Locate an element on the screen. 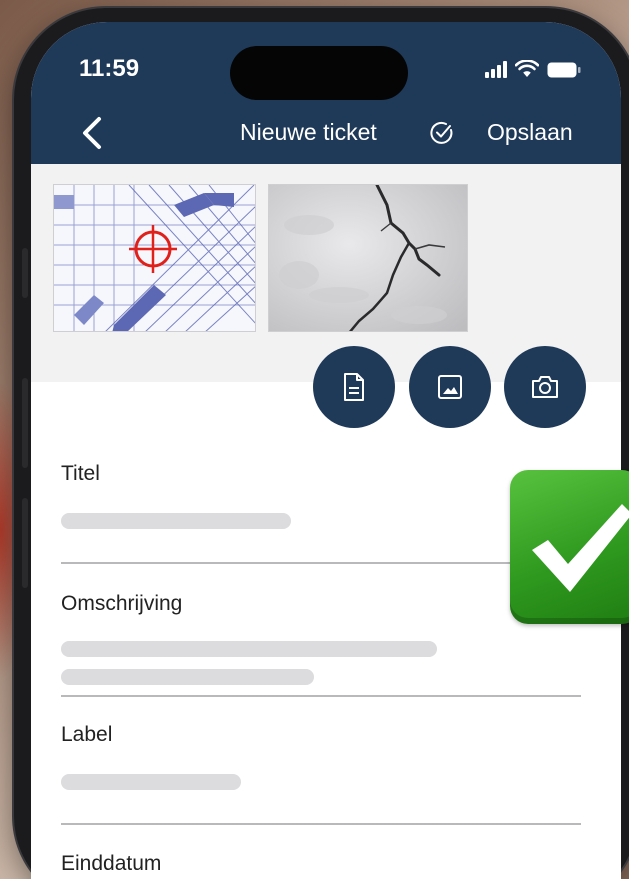  titel-placeholder is located at coordinates (176, 521).